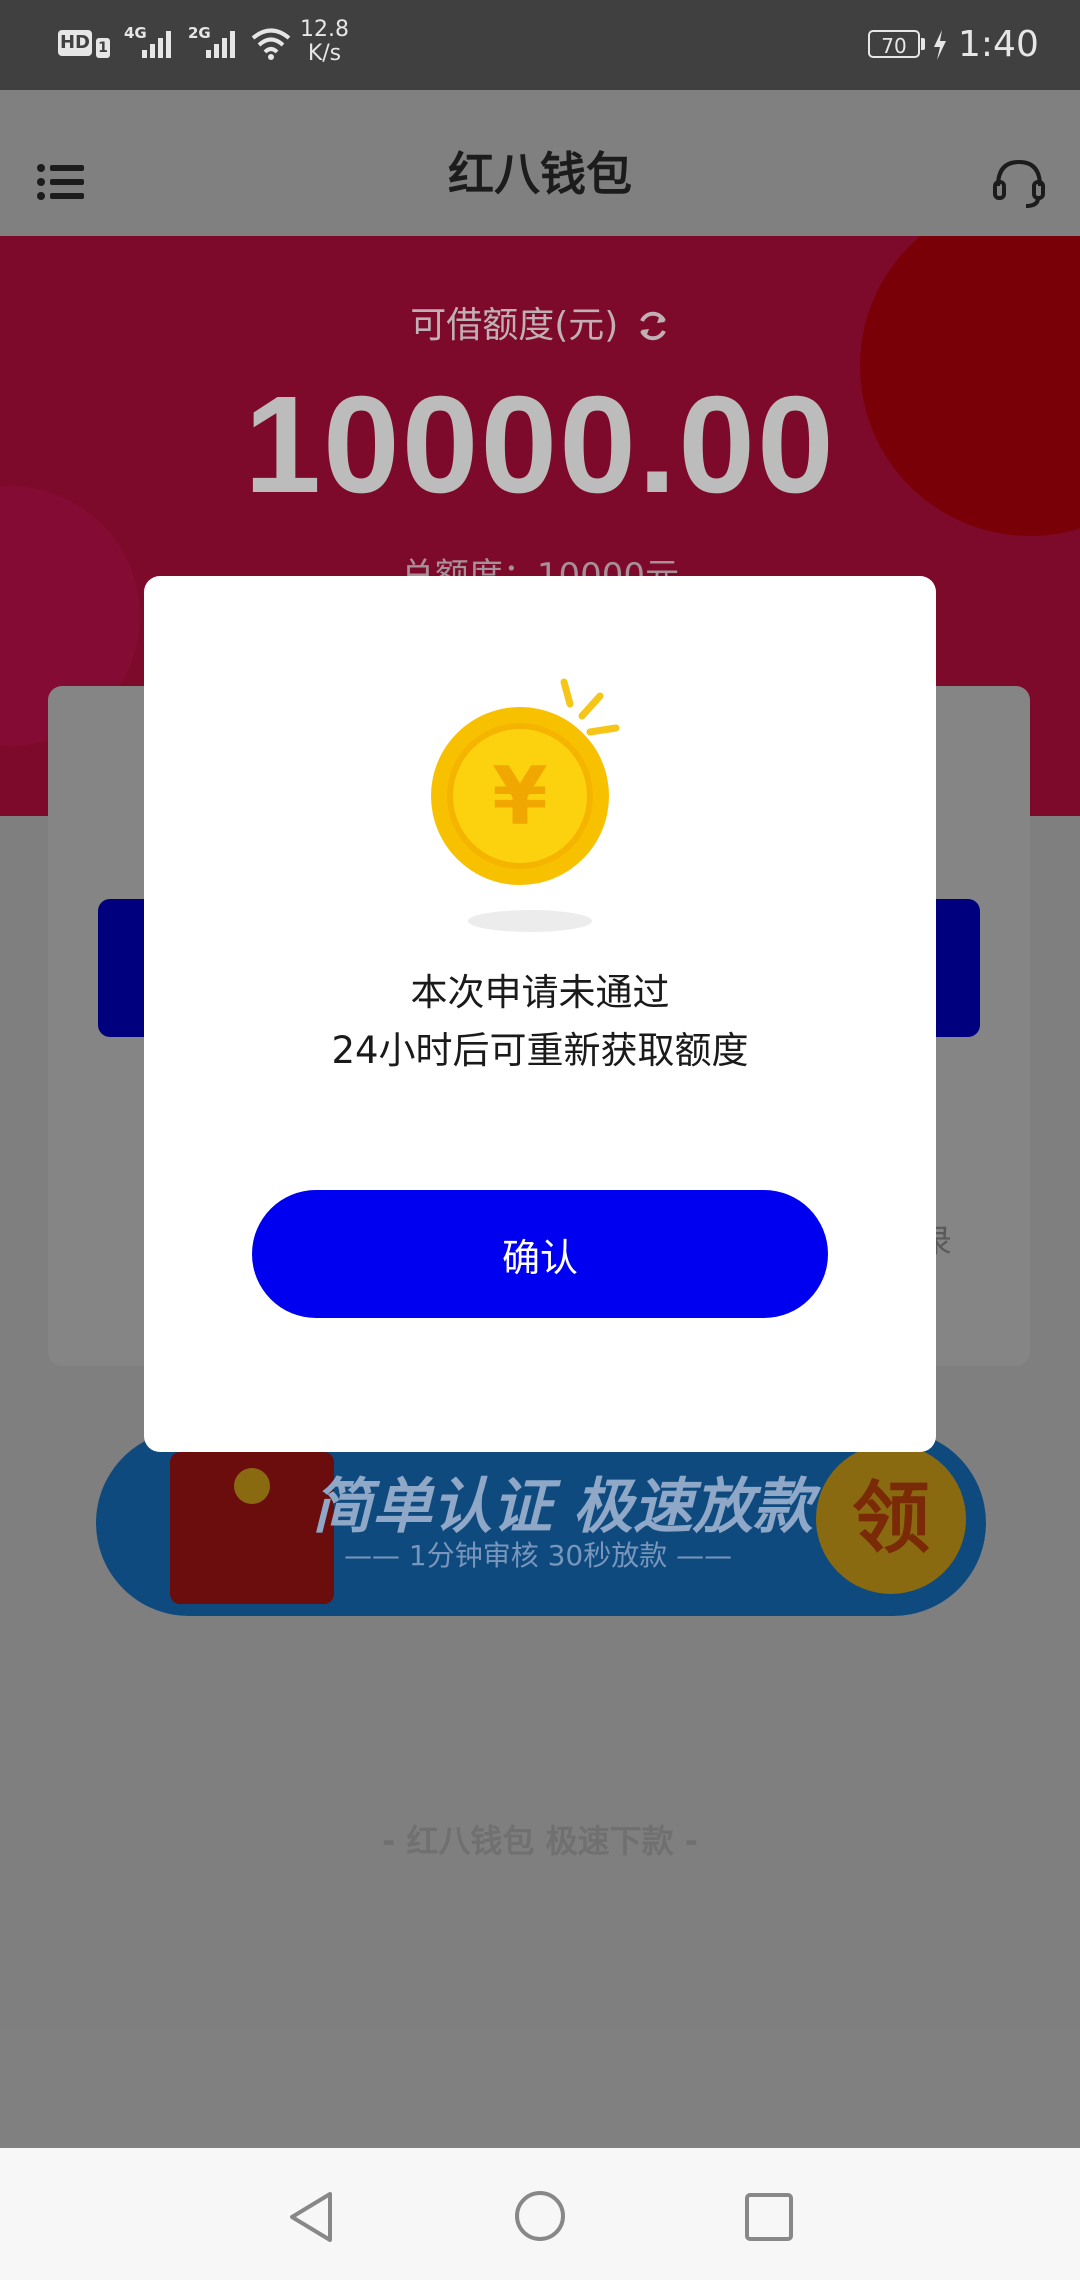 This screenshot has width=1080, height=2280. Describe the element at coordinates (311, 2217) in the screenshot. I see `back-triangle-icon` at that location.